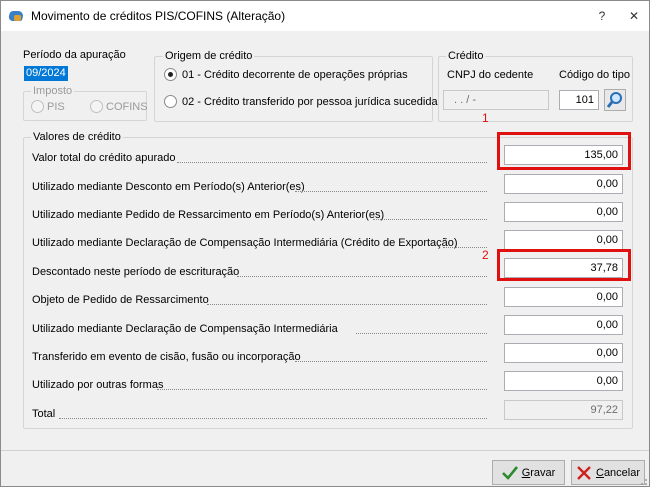  Describe the element at coordinates (496, 100) in the screenshot. I see `cnpj-field: . . / -` at that location.